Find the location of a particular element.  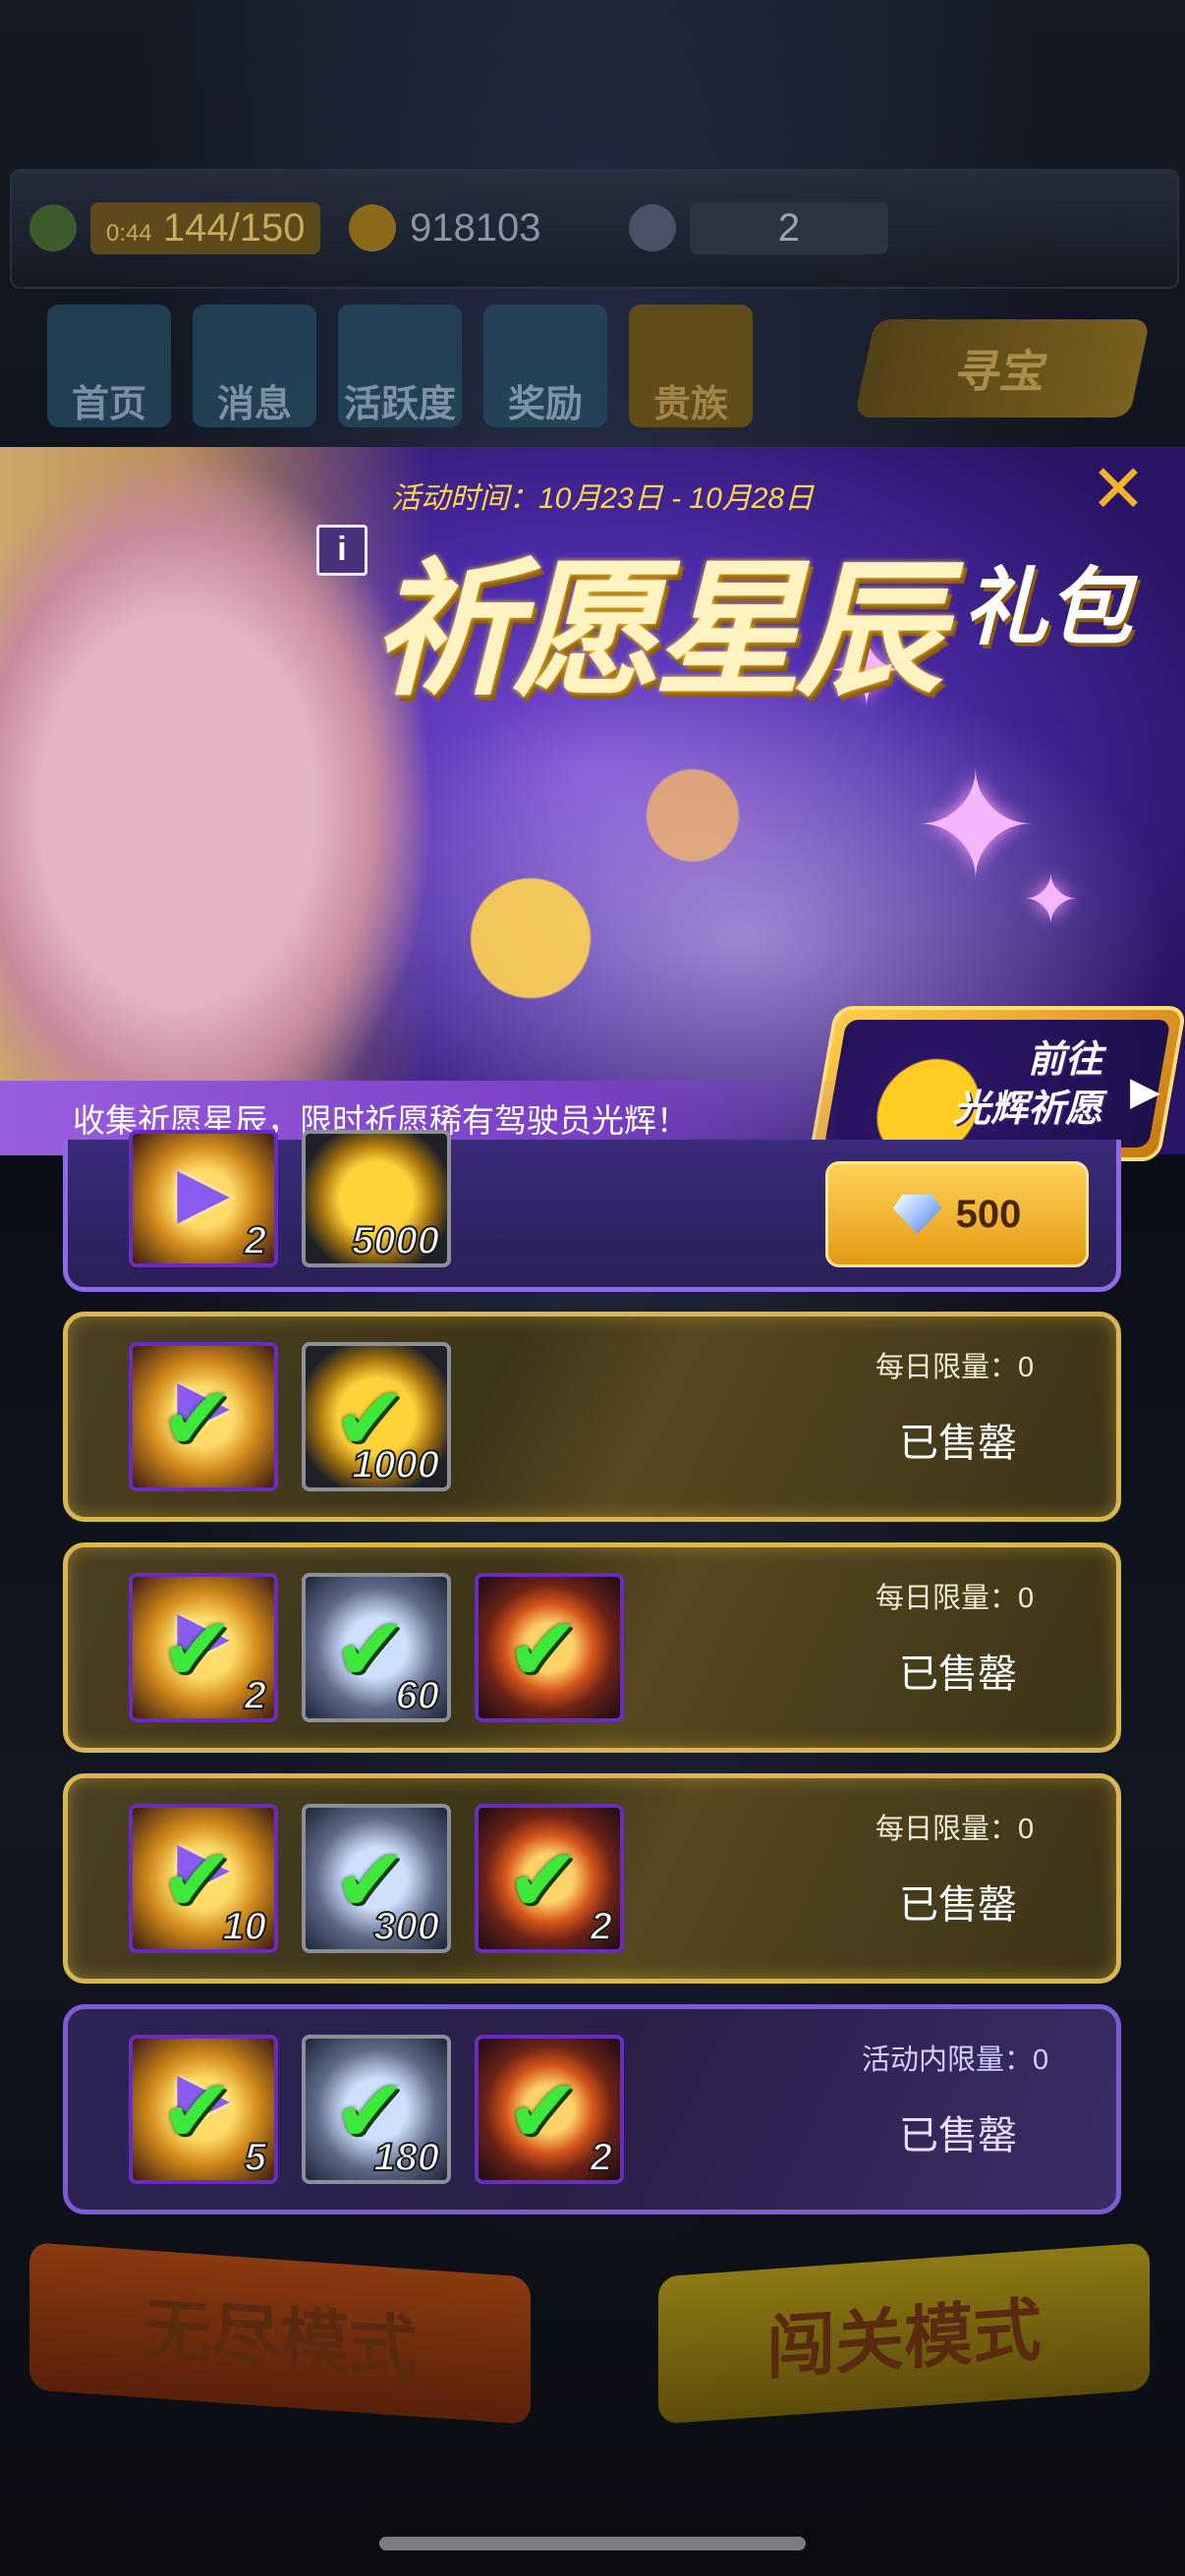

coin-value: 918103 is located at coordinates (476, 227).